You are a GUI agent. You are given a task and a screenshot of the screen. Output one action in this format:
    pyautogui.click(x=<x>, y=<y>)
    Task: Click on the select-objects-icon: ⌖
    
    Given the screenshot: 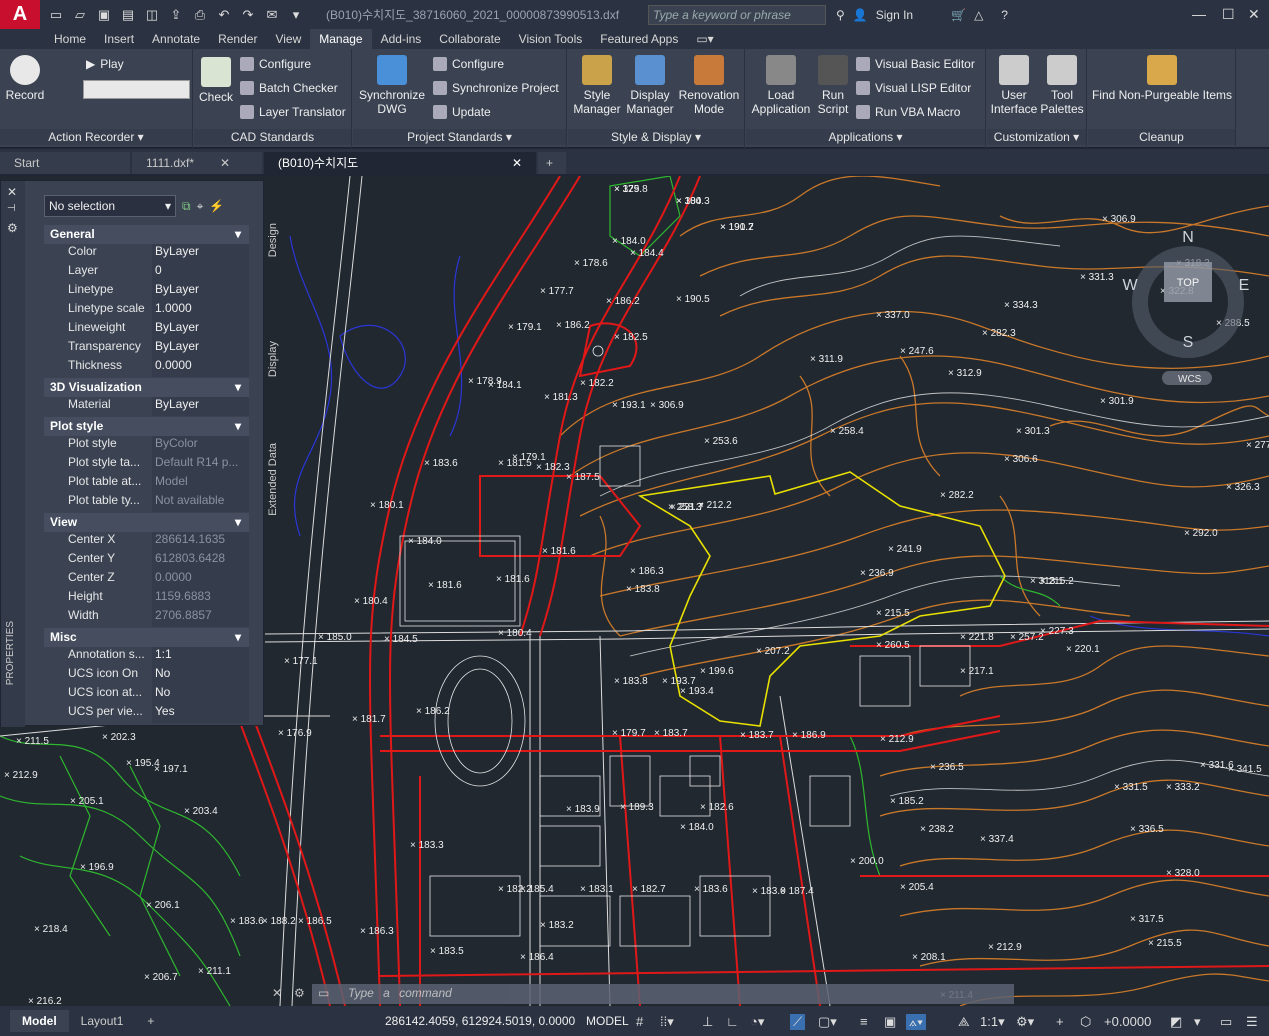 What is the action you would take?
    pyautogui.click(x=200, y=206)
    